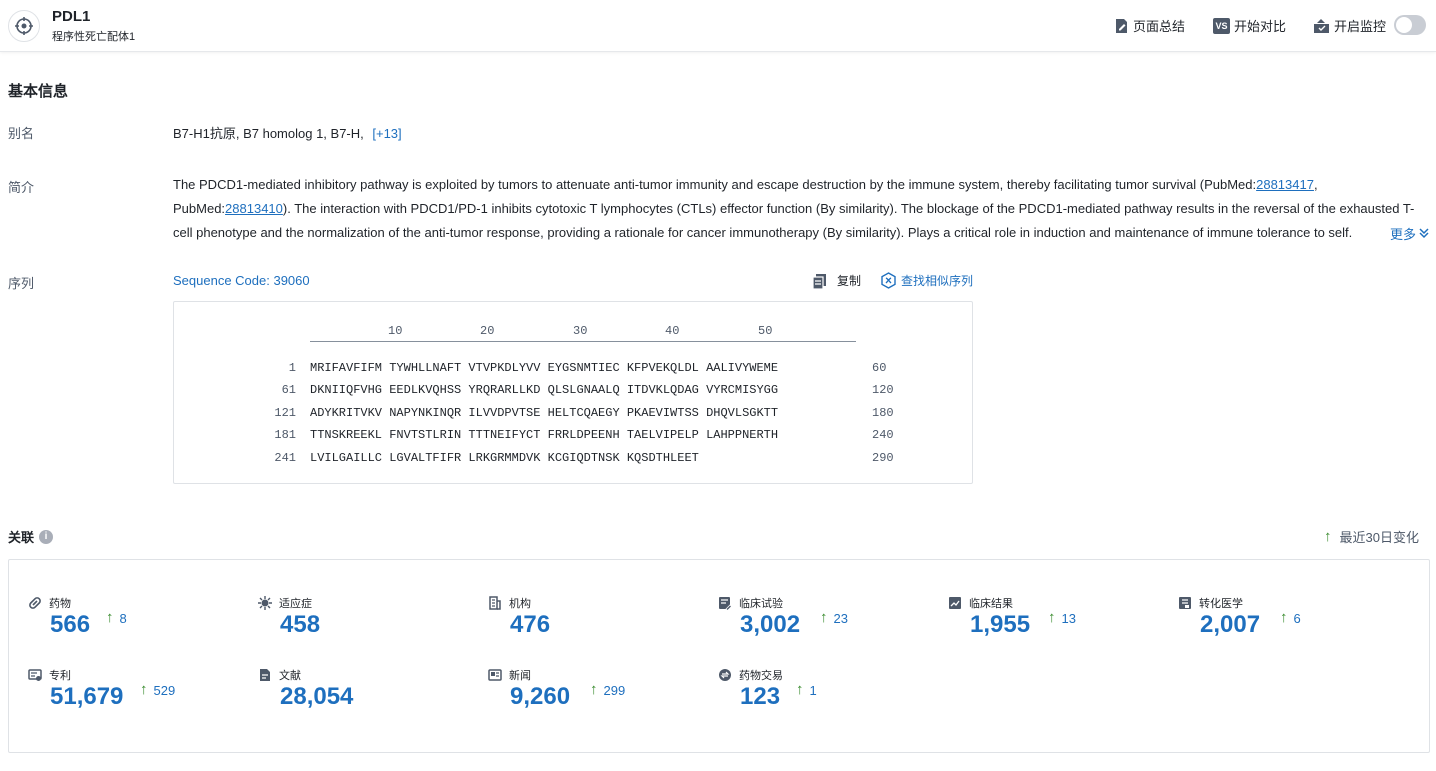 The height and width of the screenshot is (771, 1436). I want to click on doc-edit-icon, so click(1121, 25).